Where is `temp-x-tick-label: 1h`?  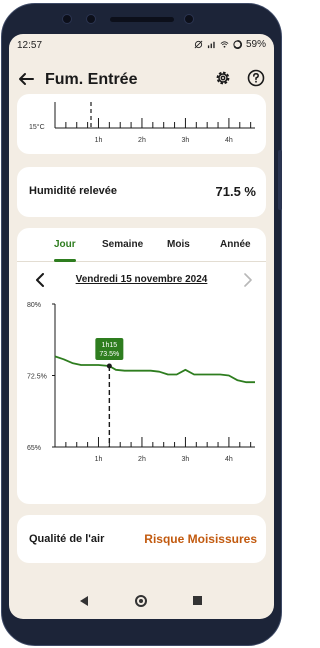 temp-x-tick-label: 1h is located at coordinates (99, 140).